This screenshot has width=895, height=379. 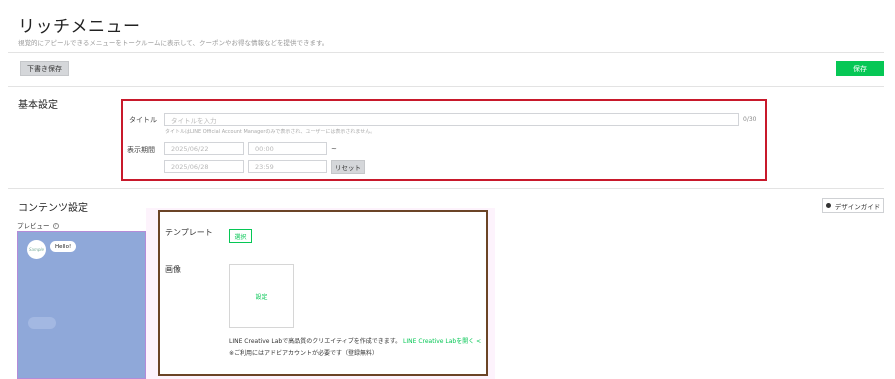 What do you see at coordinates (860, 68) in the screenshot?
I see `save-button: 保存` at bounding box center [860, 68].